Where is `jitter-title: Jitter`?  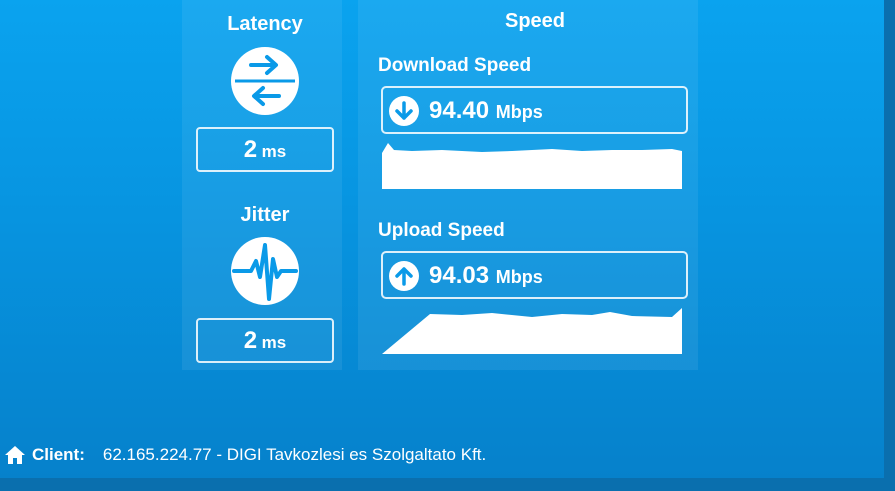 jitter-title: Jitter is located at coordinates (265, 215).